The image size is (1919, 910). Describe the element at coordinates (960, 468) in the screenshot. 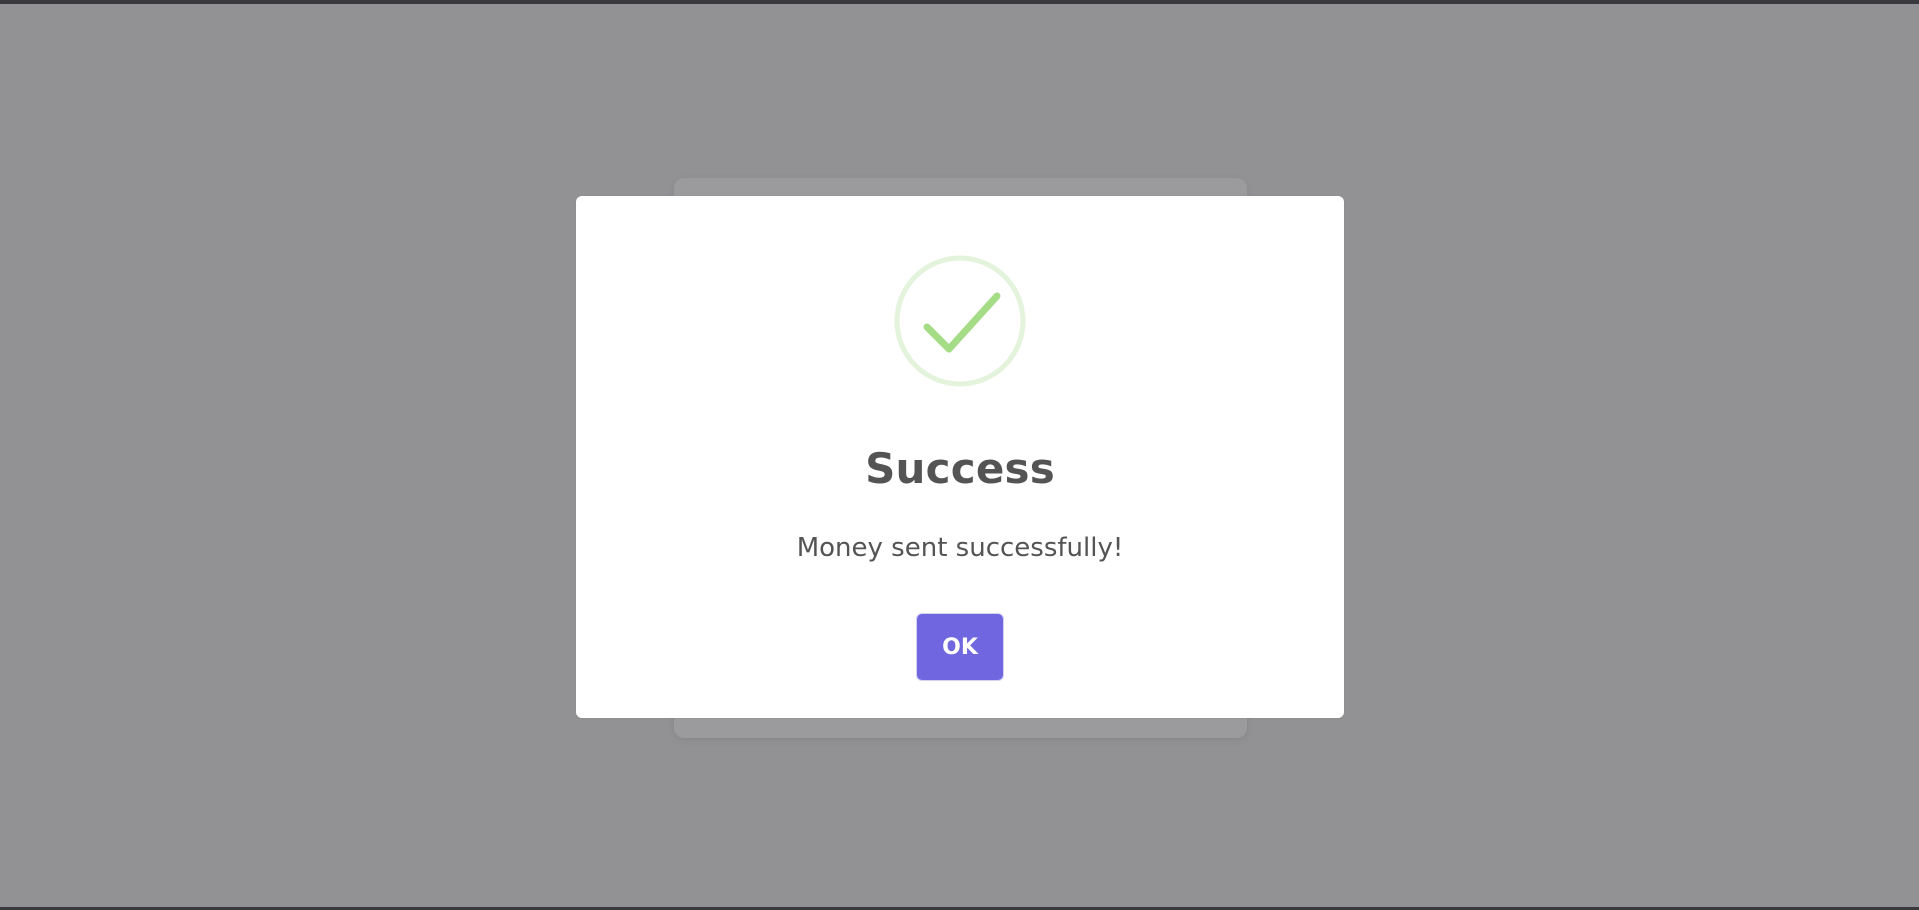

I see `dialog-title: Success` at that location.